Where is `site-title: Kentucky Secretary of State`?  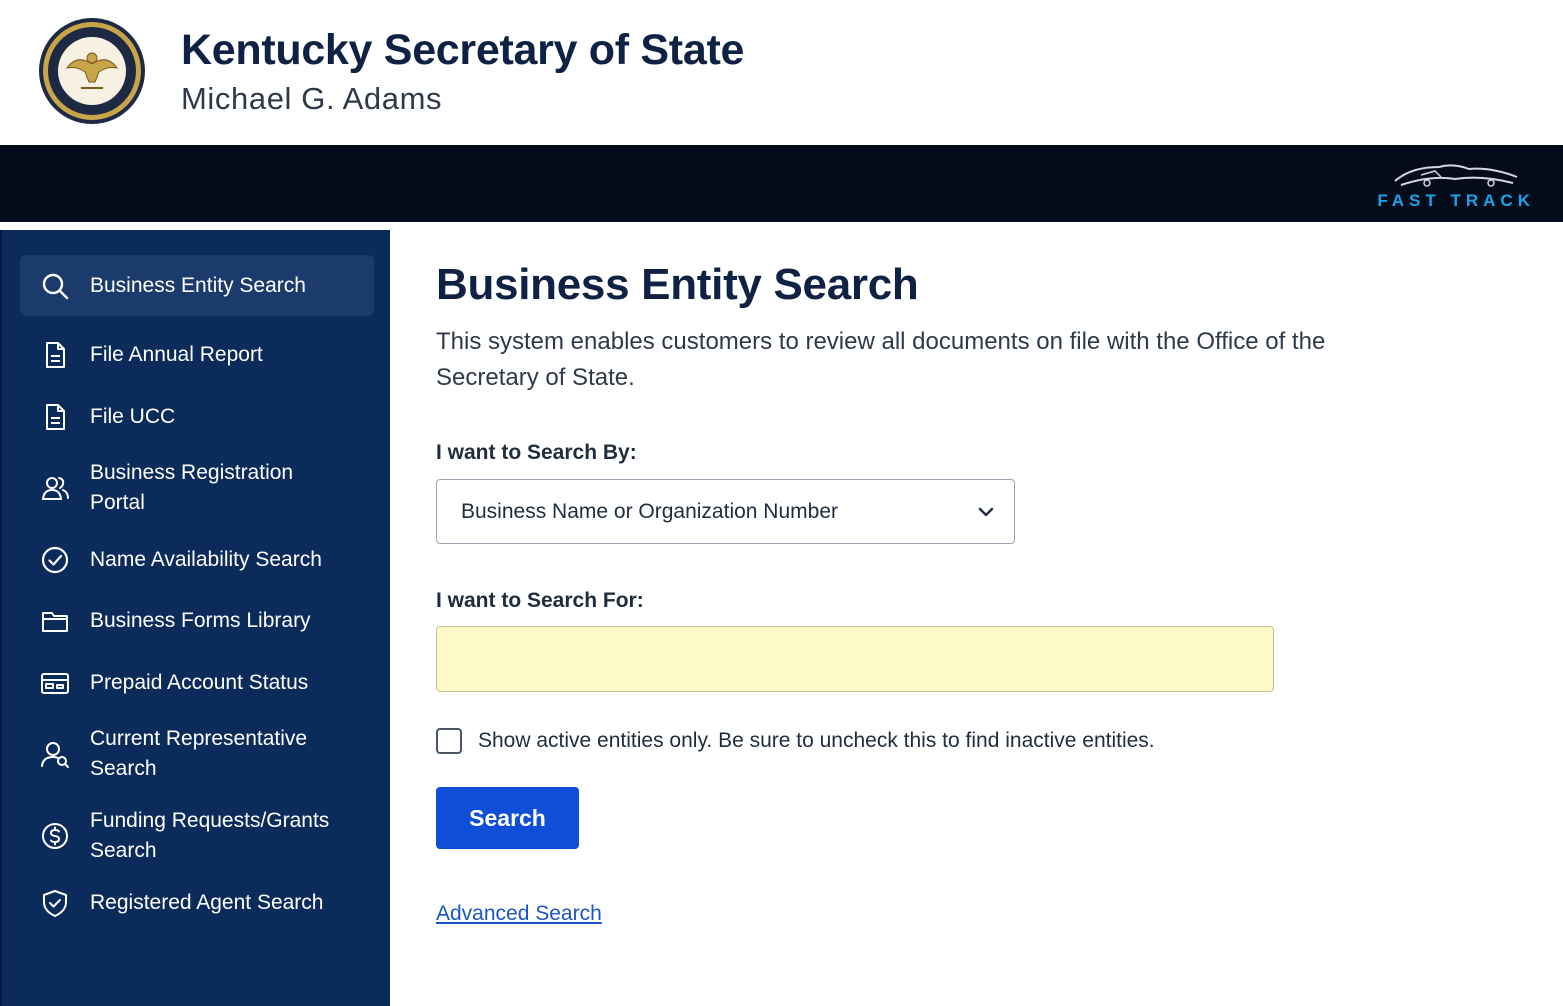
site-title: Kentucky Secretary of State is located at coordinates (463, 50).